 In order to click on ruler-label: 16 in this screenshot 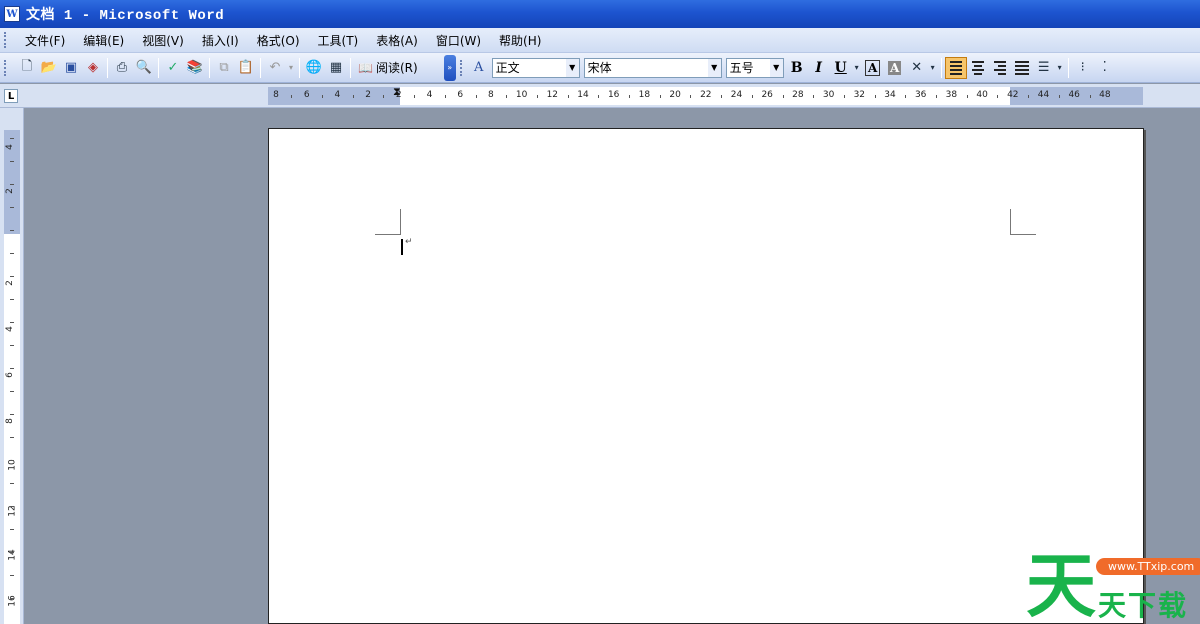, I will do `click(613, 95)`.